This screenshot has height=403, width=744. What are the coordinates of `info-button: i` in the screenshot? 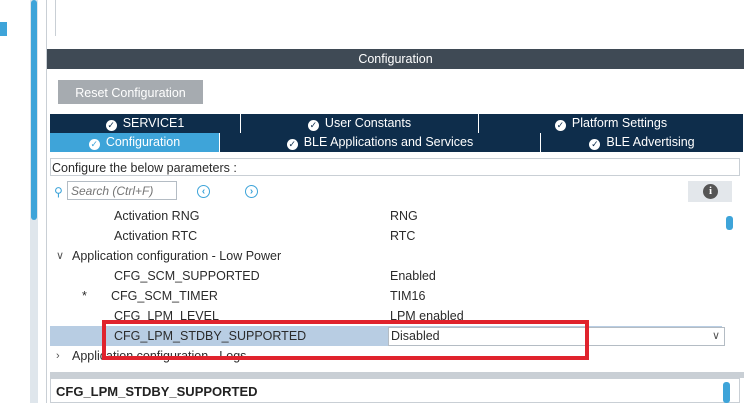 It's located at (710, 191).